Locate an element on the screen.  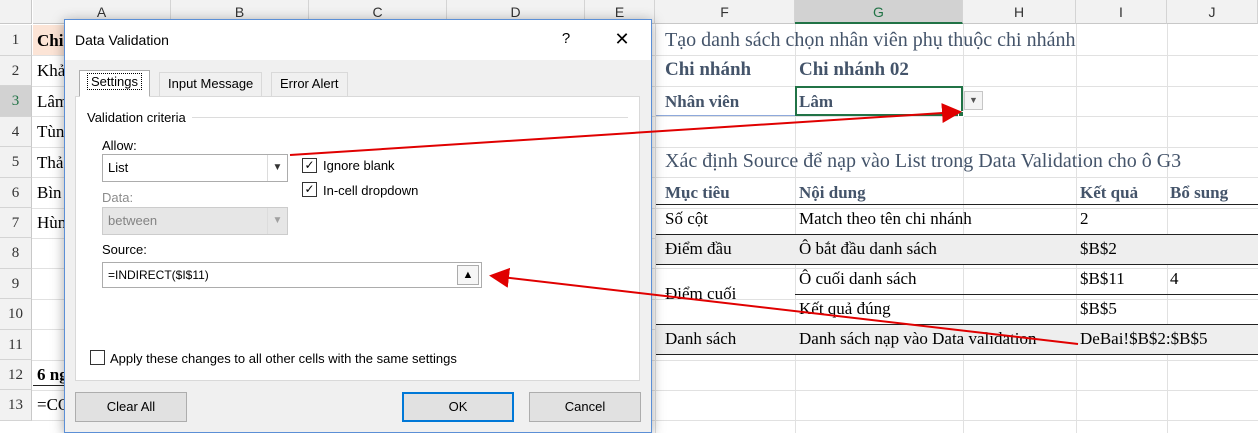
col-header-g: G is located at coordinates (879, 12).